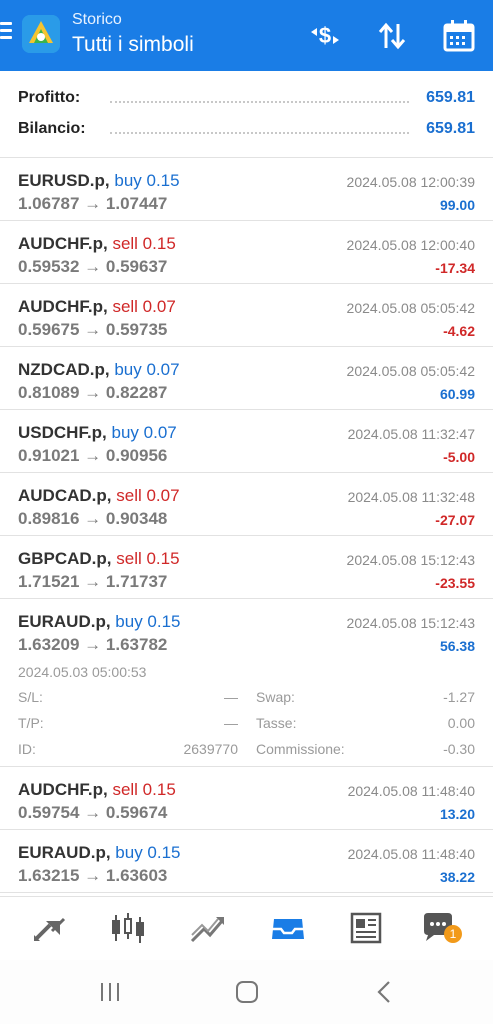  I want to click on chat-icon: 1, so click(441, 928).